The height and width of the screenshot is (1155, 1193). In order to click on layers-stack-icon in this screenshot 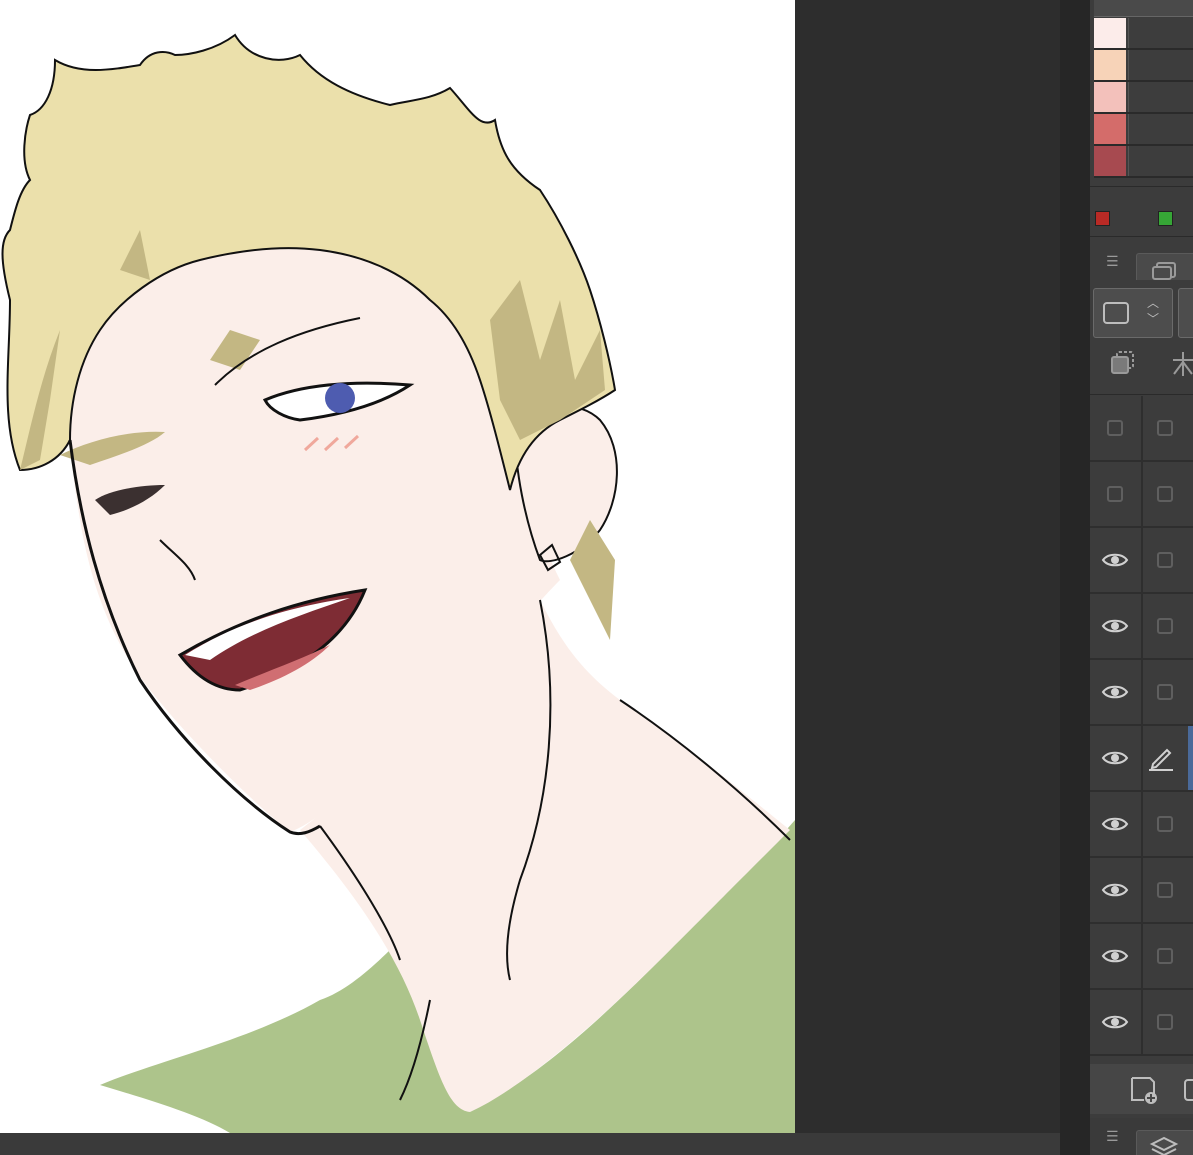, I will do `click(1164, 1145)`.